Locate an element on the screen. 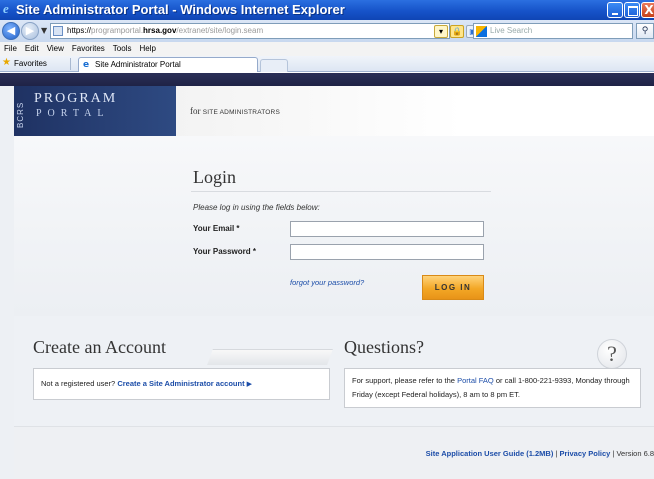 Image resolution: width=654 pixels, height=479 pixels. search-input: Live Search is located at coordinates (553, 31).